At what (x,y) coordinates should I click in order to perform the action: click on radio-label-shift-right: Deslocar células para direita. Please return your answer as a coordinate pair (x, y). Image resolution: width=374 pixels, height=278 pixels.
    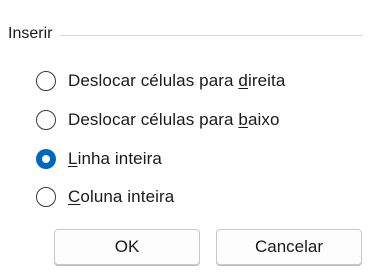
    Looking at the image, I should click on (177, 80).